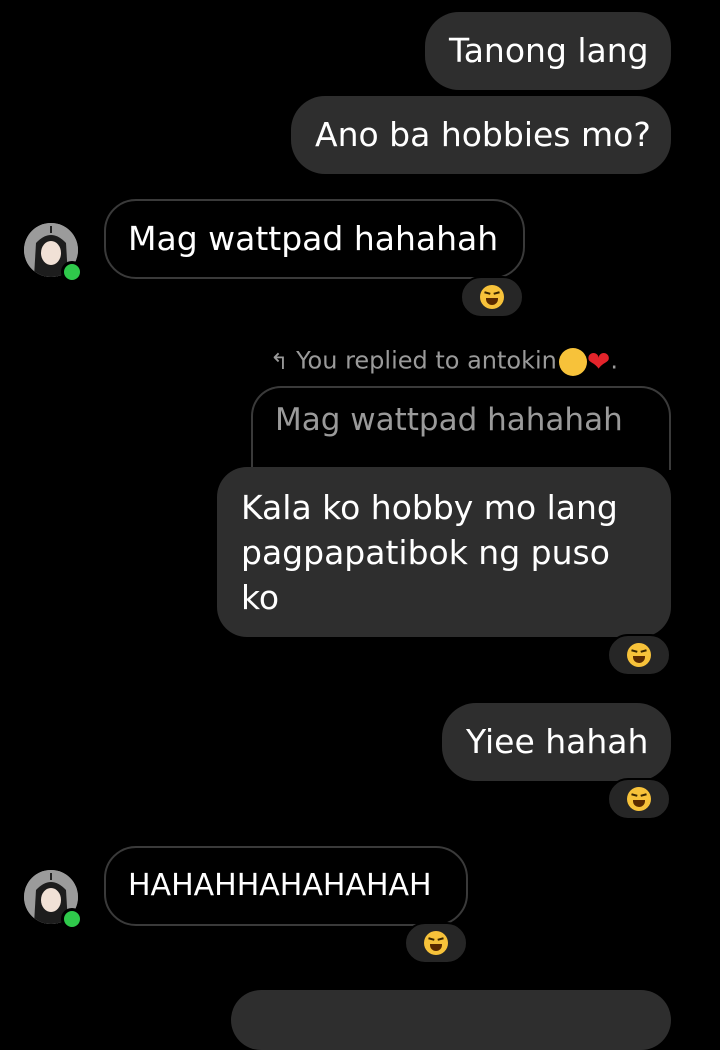  What do you see at coordinates (598, 361) in the screenshot?
I see `heart-icon: ❤` at bounding box center [598, 361].